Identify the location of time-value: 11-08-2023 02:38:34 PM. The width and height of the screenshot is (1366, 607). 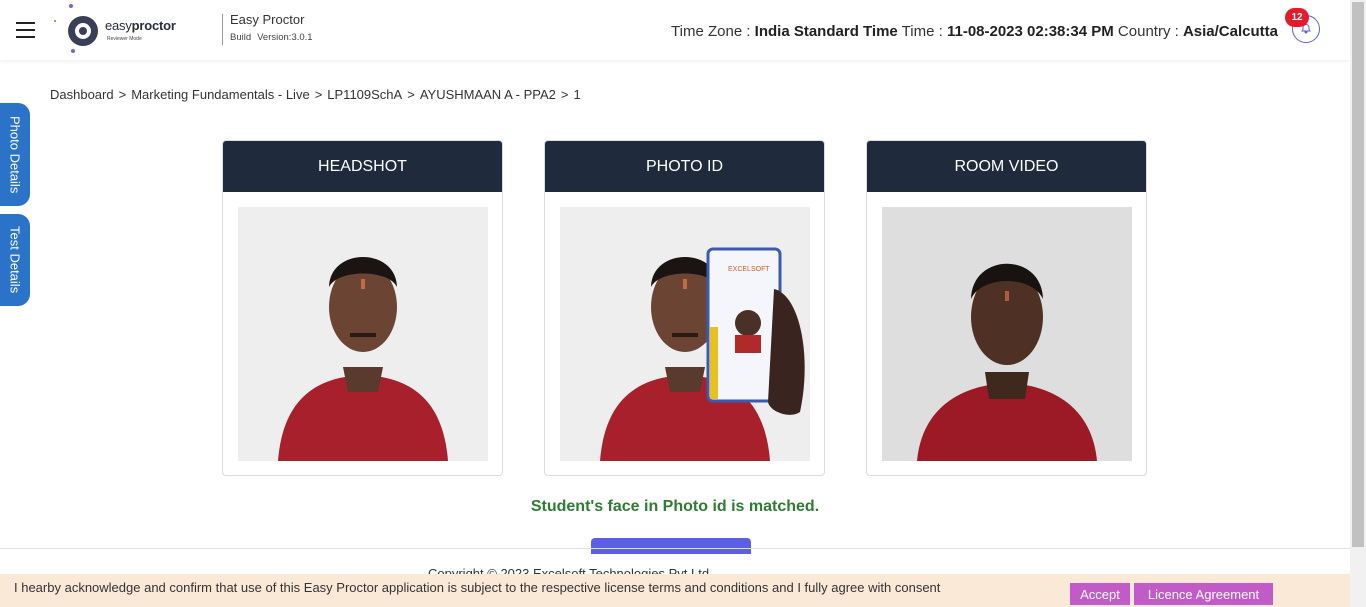
(1030, 31).